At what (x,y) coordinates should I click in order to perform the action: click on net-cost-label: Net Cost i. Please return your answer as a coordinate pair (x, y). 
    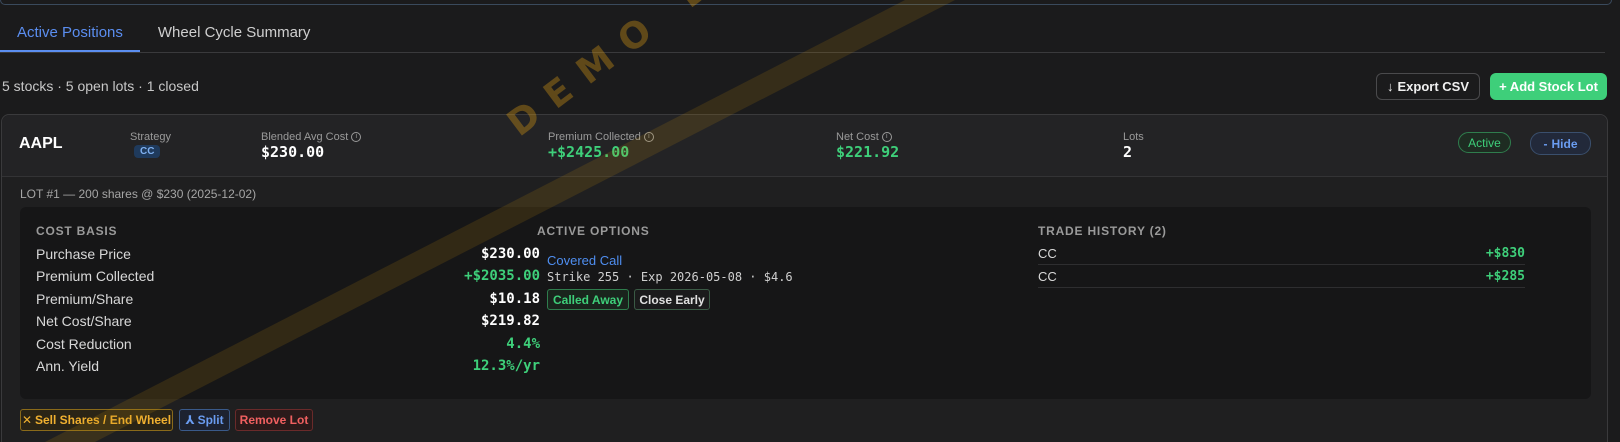
    Looking at the image, I should click on (864, 137).